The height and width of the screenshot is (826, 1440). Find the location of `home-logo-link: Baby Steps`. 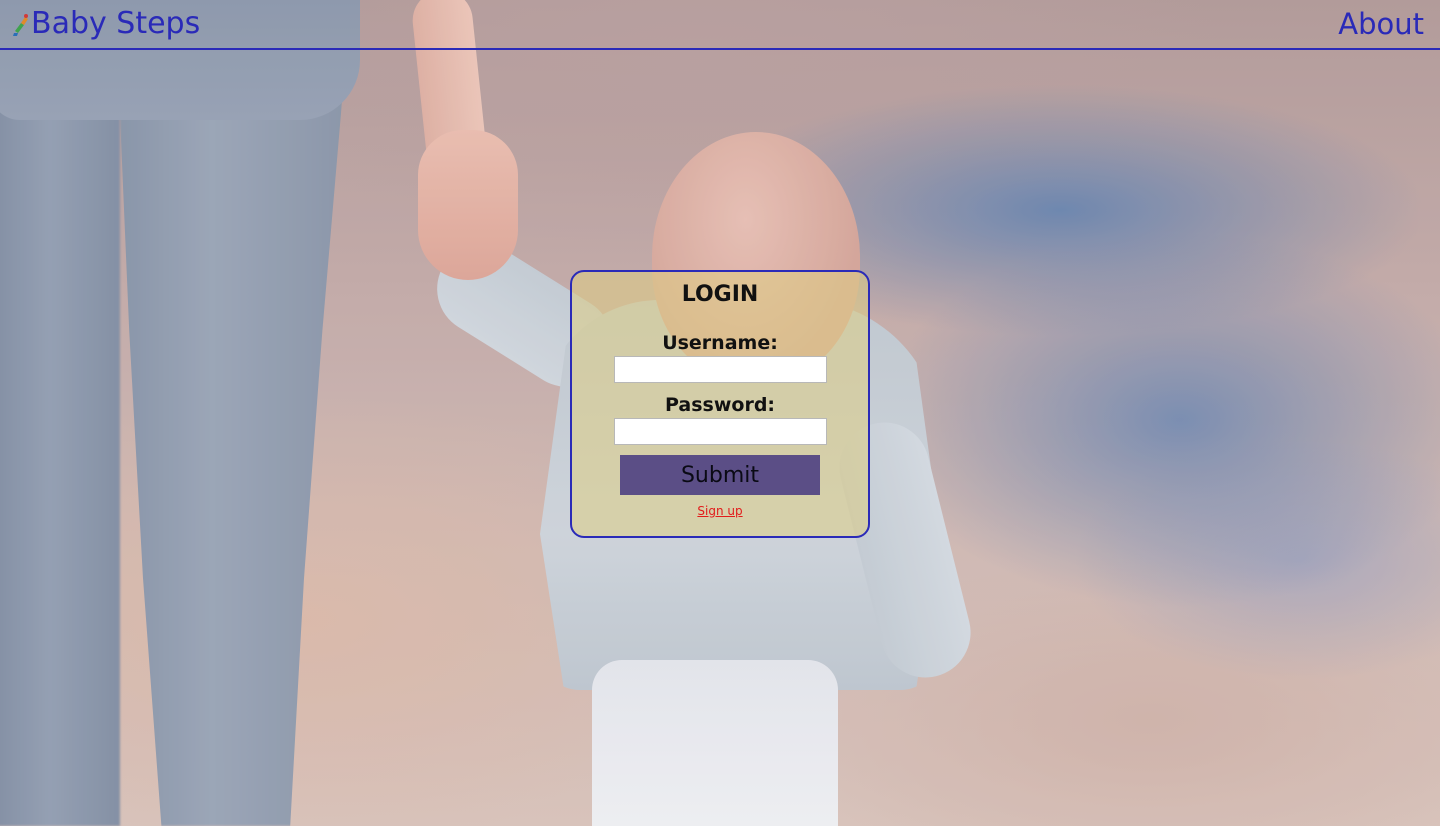

home-logo-link: Baby Steps is located at coordinates (106, 24).